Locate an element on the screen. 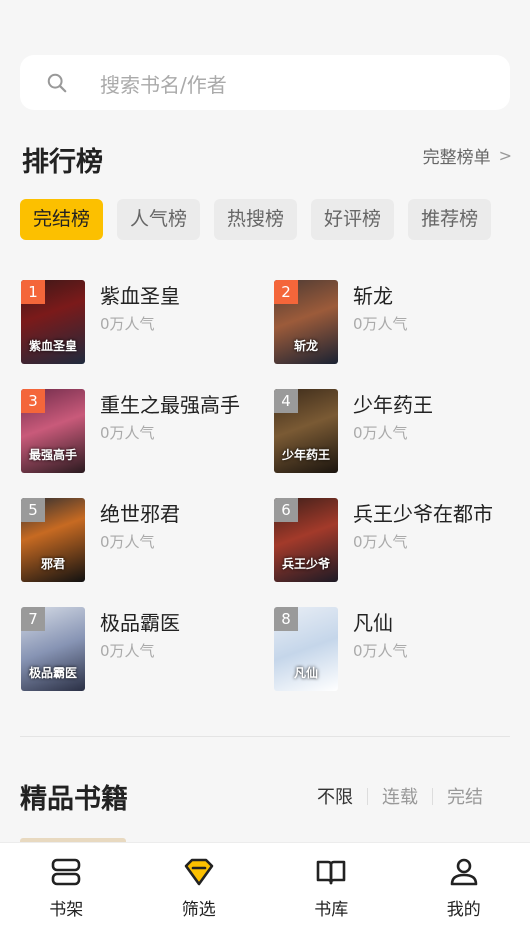  book-cover: 6 兵王少爷 is located at coordinates (306, 540).